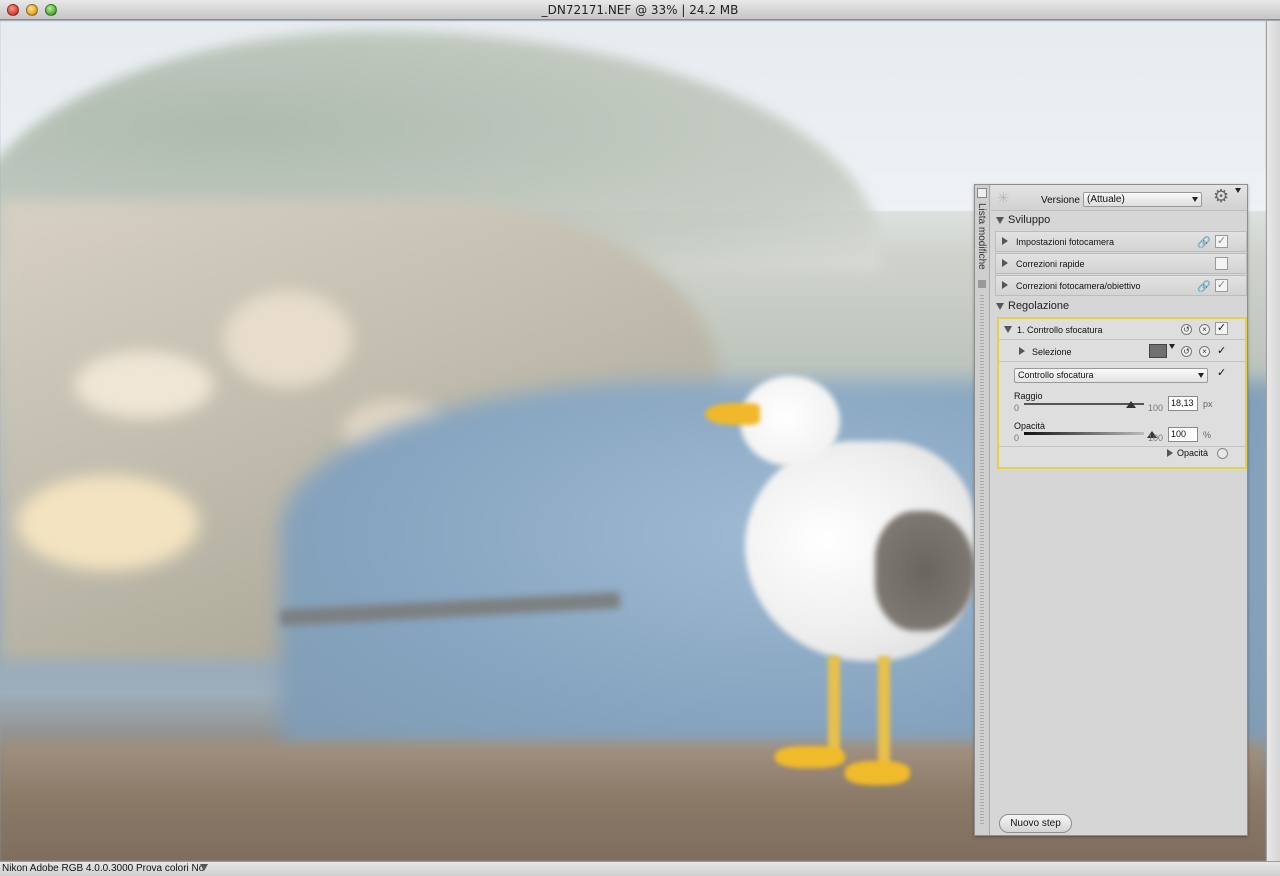 The width and height of the screenshot is (1280, 876). I want to click on selection-label: Selezione, so click(1052, 352).